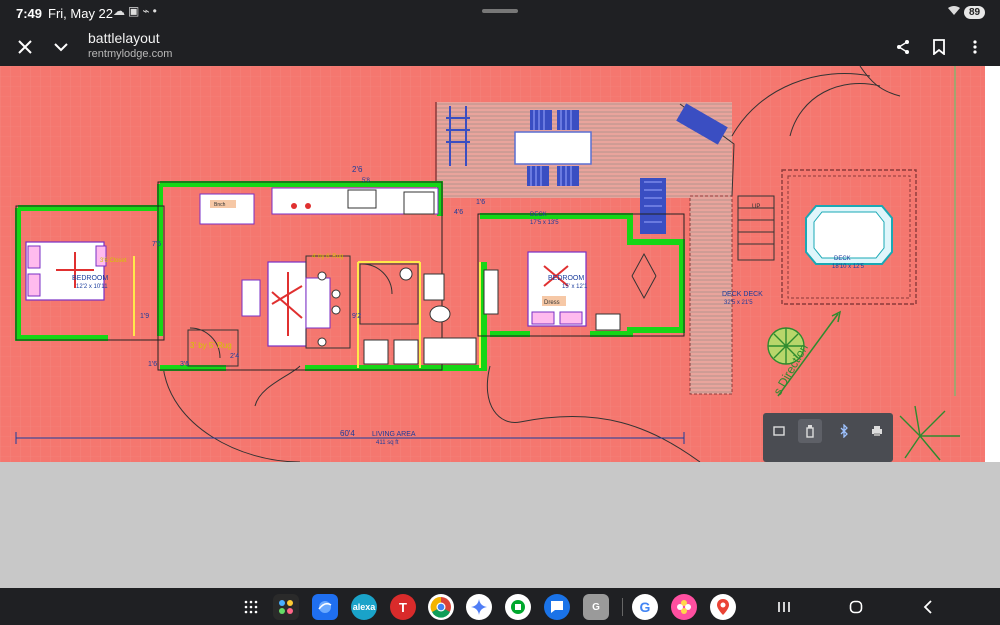 The height and width of the screenshot is (625, 1000). I want to click on printer-button, so click(877, 431).